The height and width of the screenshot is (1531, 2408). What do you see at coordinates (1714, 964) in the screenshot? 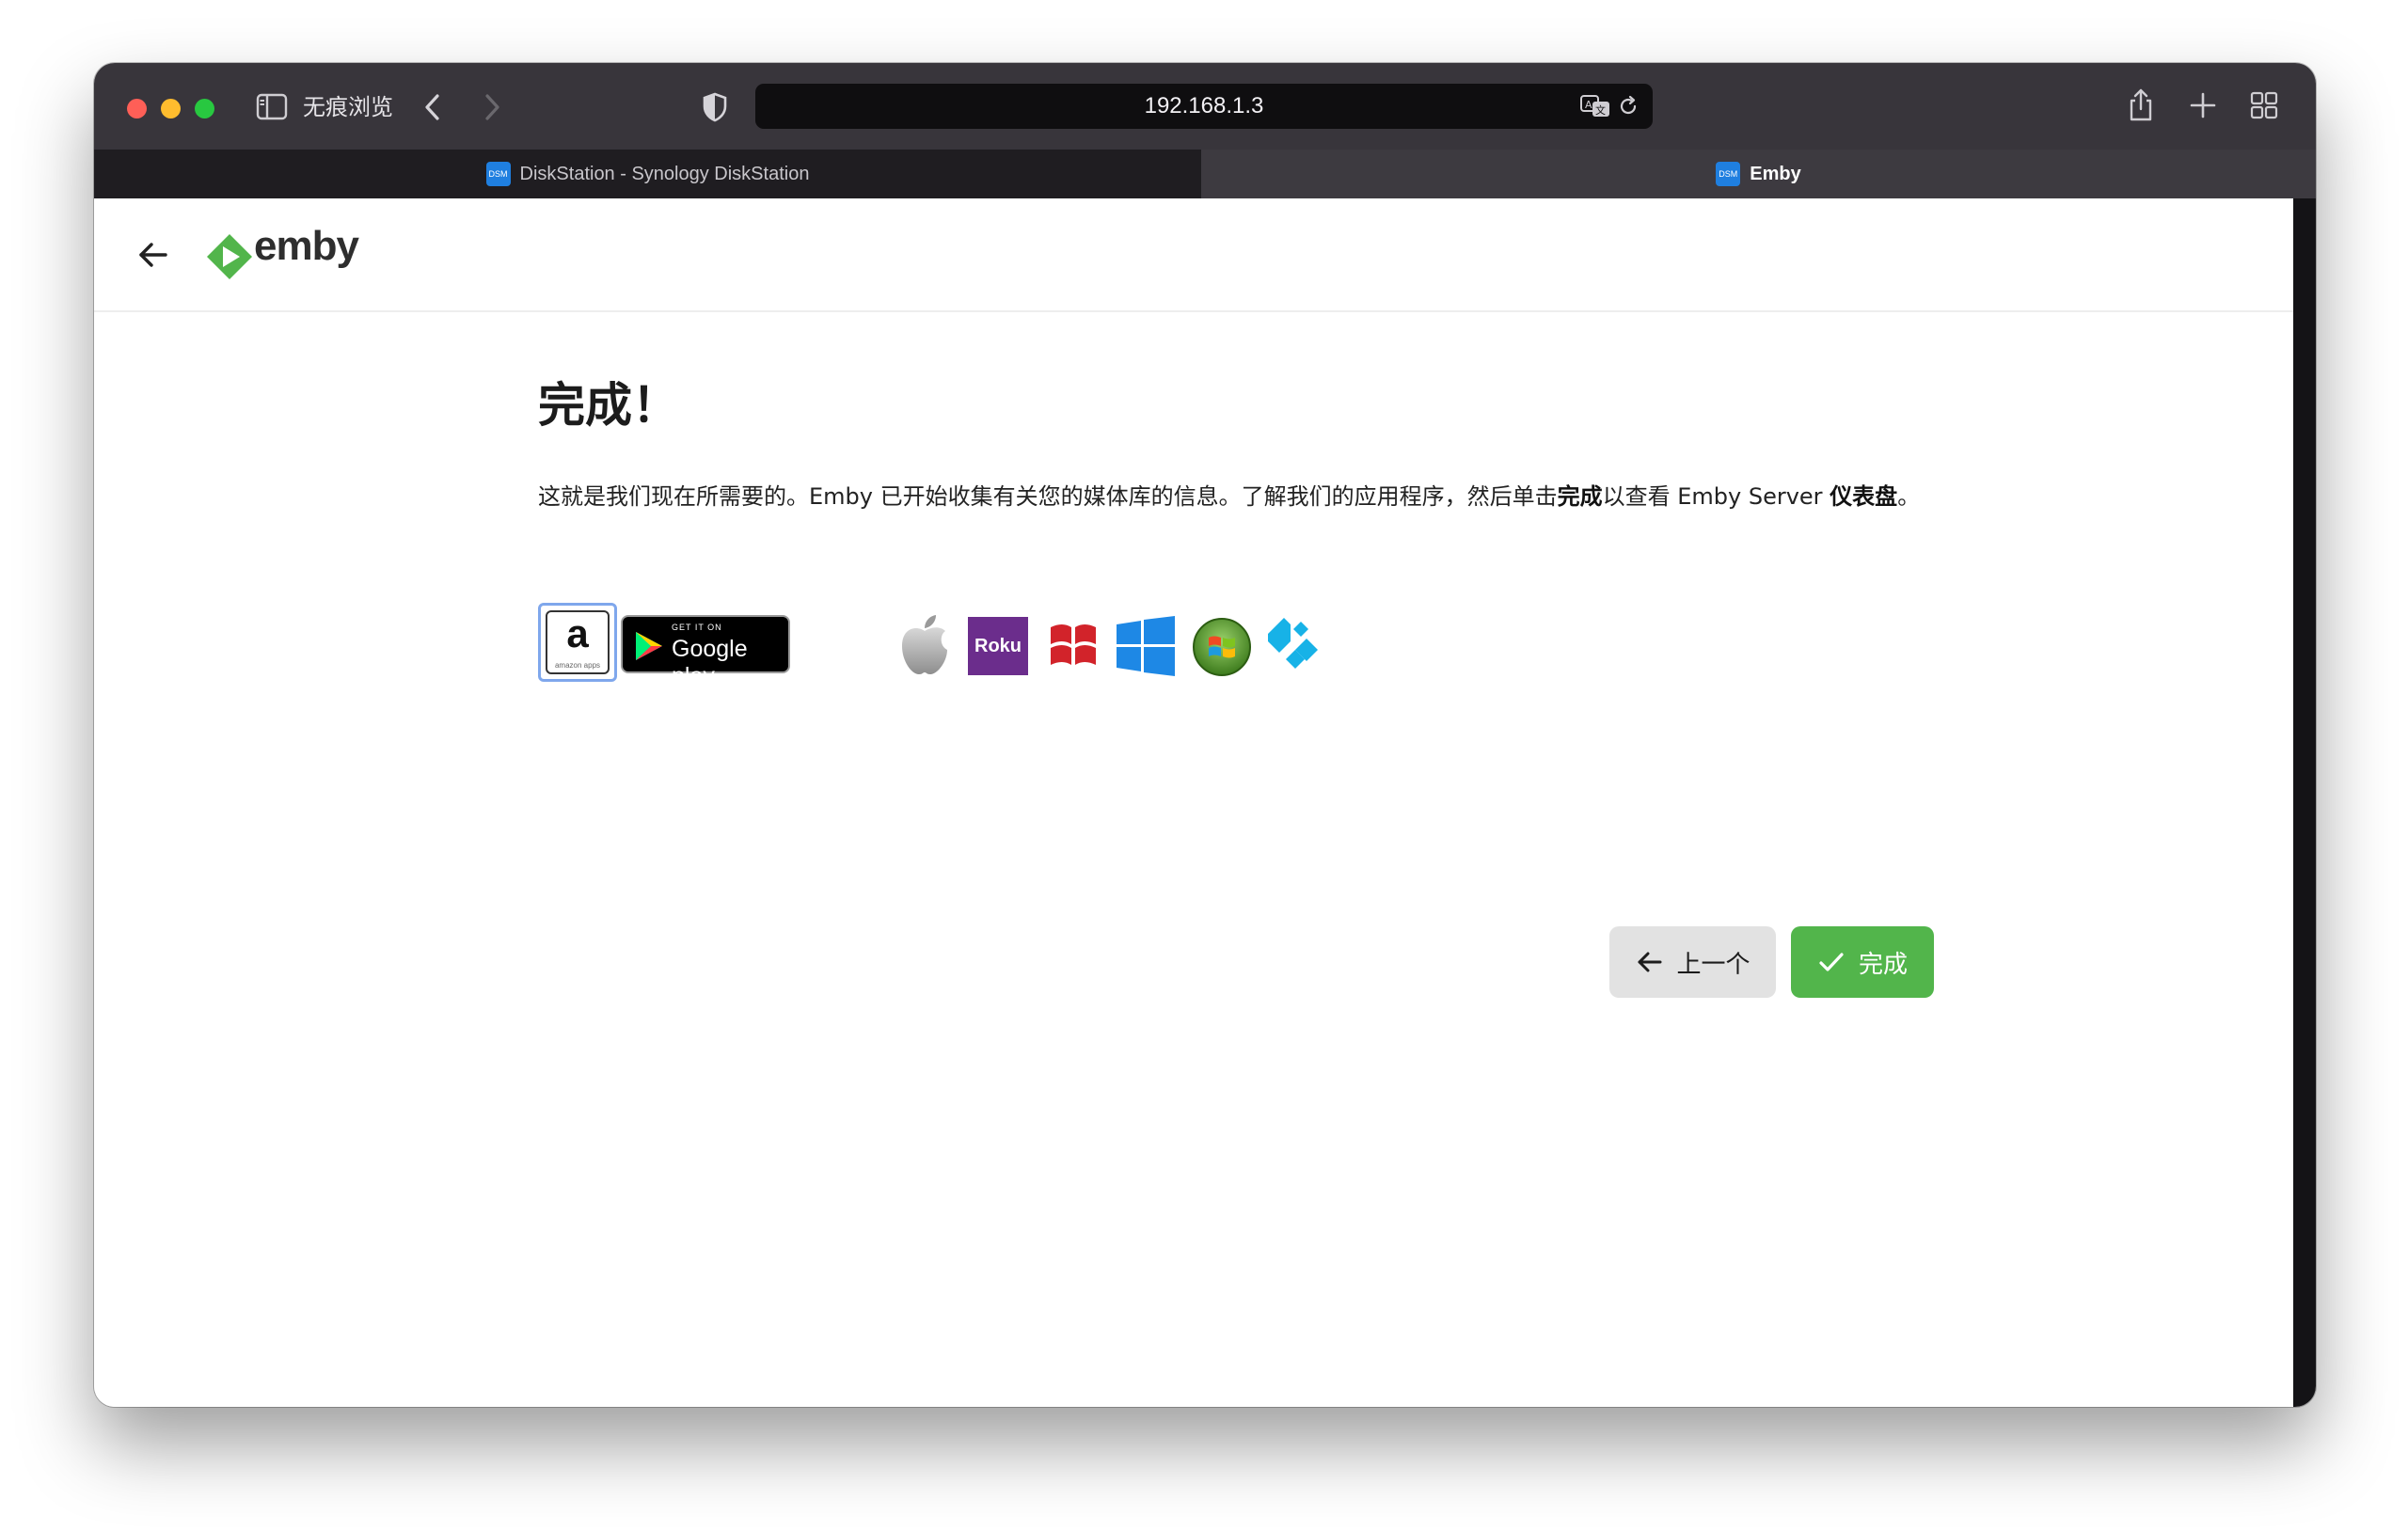
I see `previous-button-label: 上一个` at bounding box center [1714, 964].